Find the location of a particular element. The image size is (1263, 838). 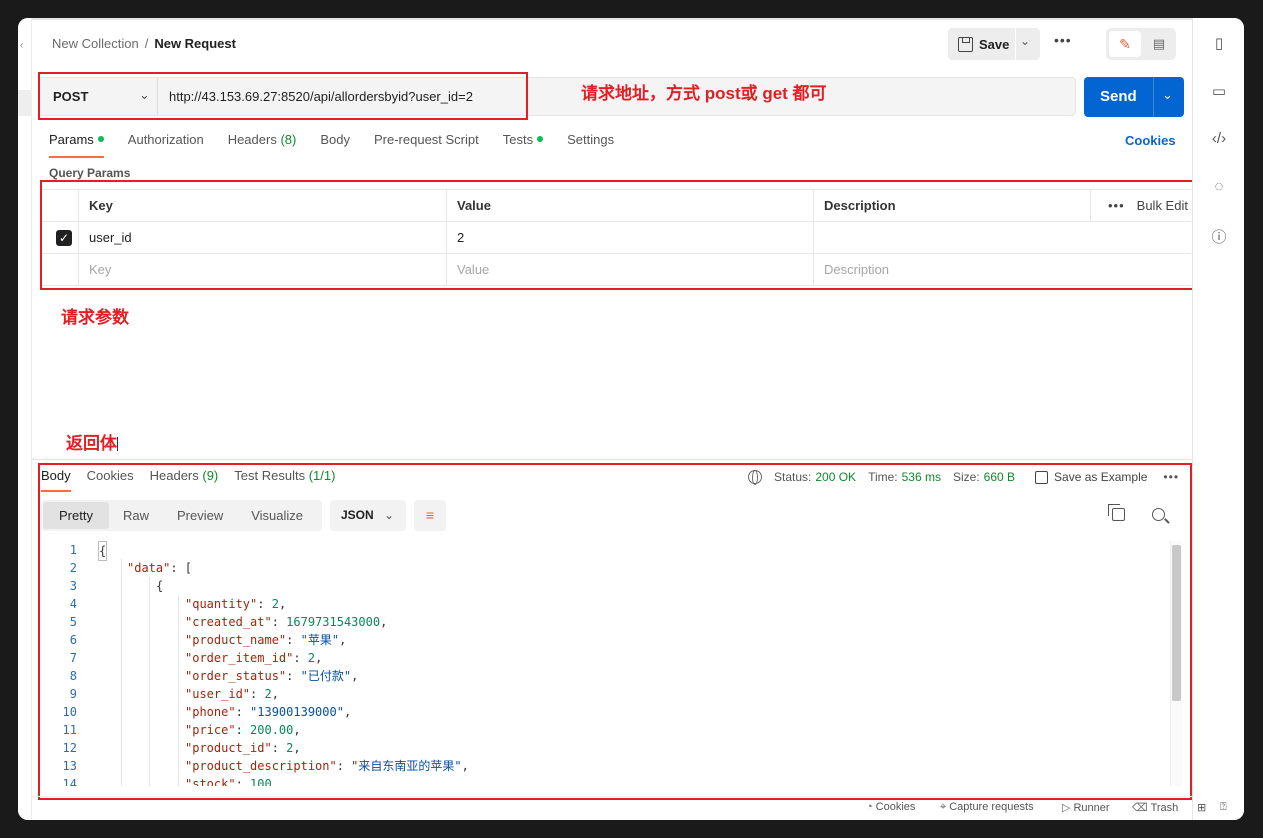

mode-toggle: ✎ ▤ is located at coordinates (1141, 44).